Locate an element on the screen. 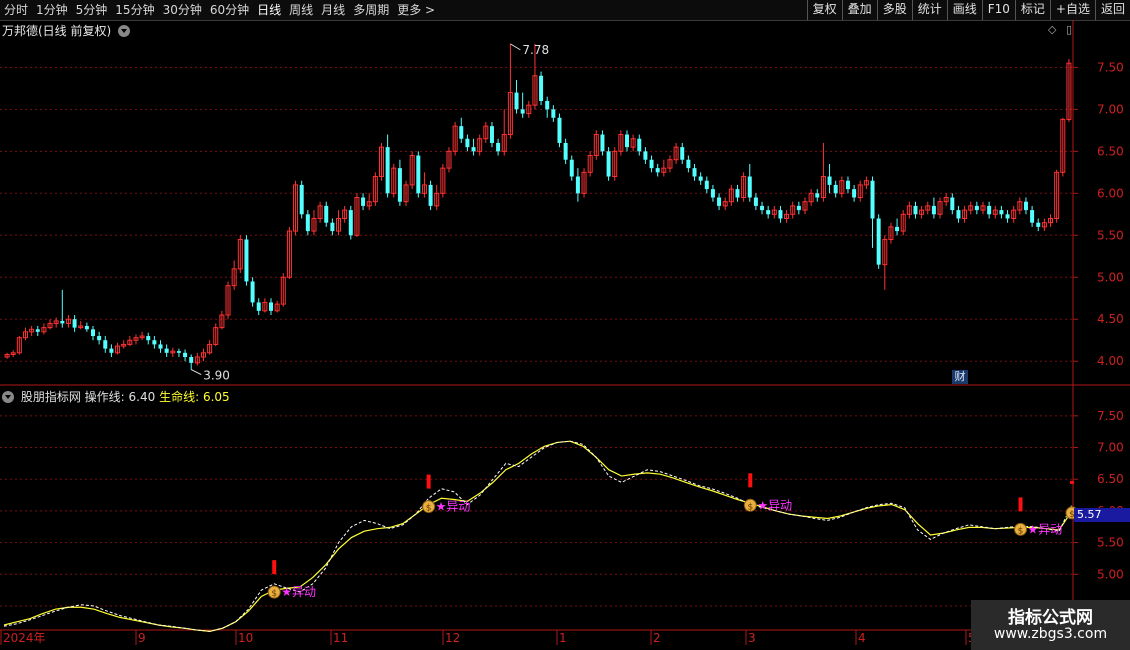 The width and height of the screenshot is (1130, 650). indicator-title-bar: 股朋指标网 操作线: 6.40 生命线: 6.05 is located at coordinates (116, 396).